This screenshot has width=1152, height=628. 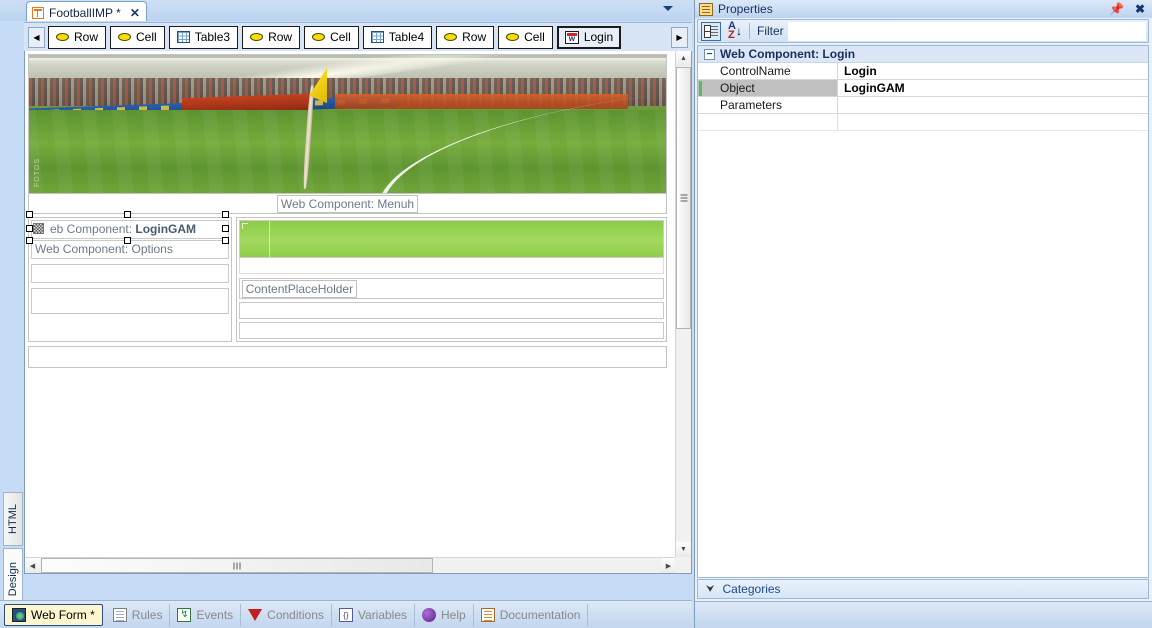 I want to click on menuh-component-label: Web Component: Menuh, so click(x=347, y=203).